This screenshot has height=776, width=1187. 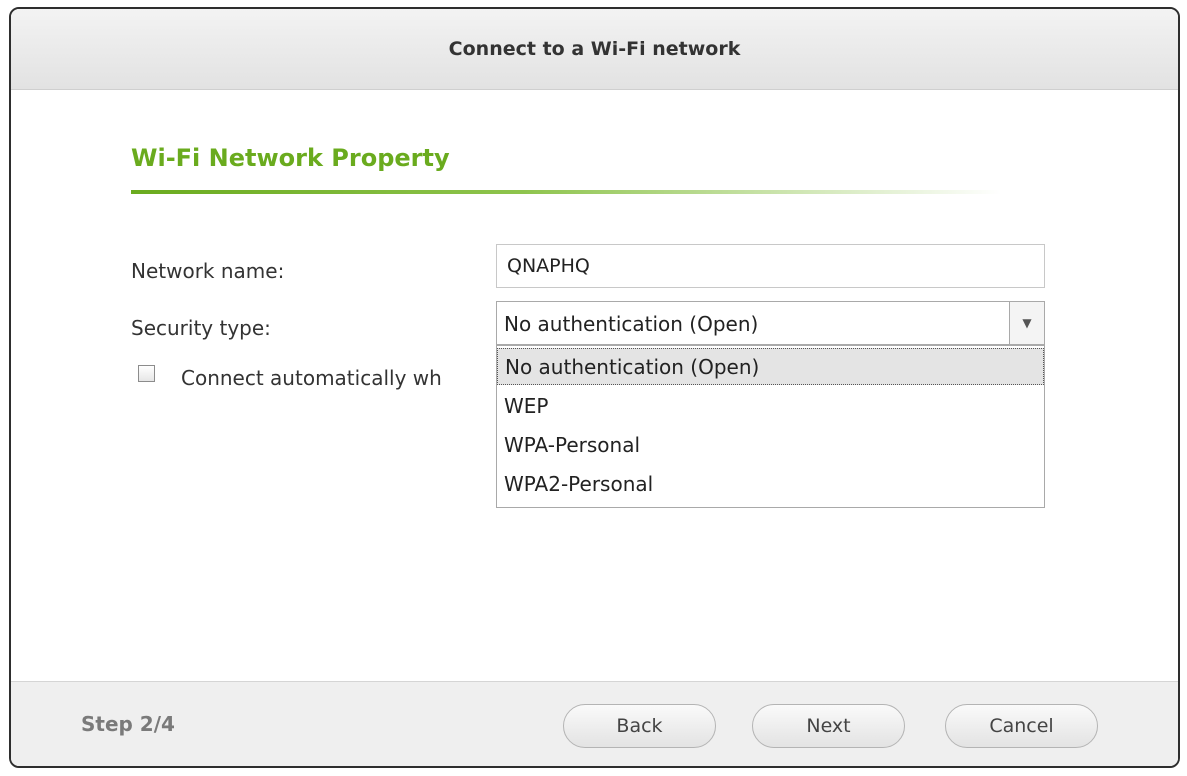 I want to click on dialog-titlebar: Connect to a Wi-Fi network, so click(x=594, y=49).